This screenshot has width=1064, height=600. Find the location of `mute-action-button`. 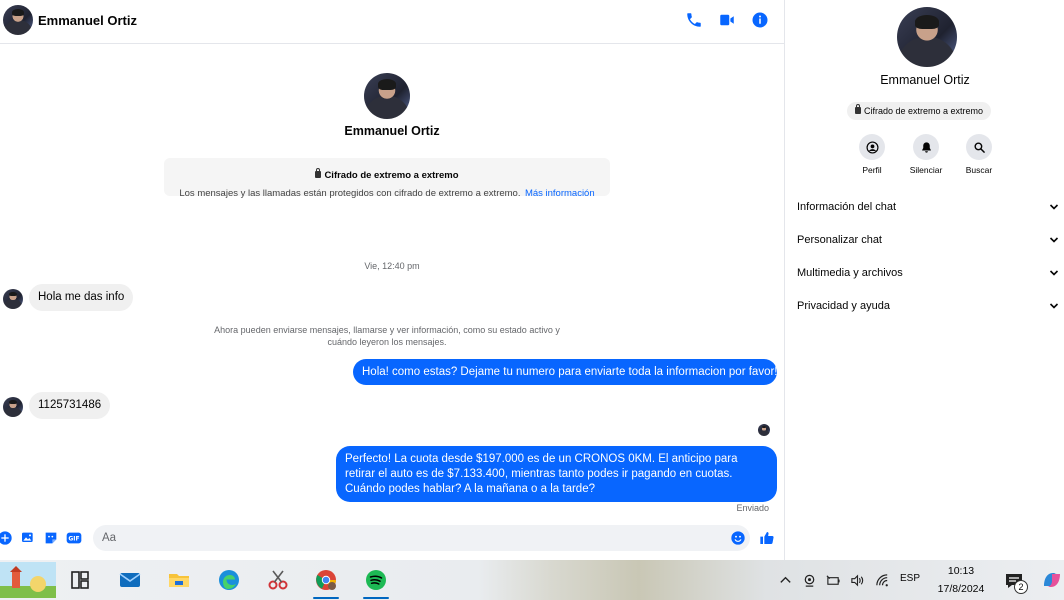

mute-action-button is located at coordinates (926, 147).